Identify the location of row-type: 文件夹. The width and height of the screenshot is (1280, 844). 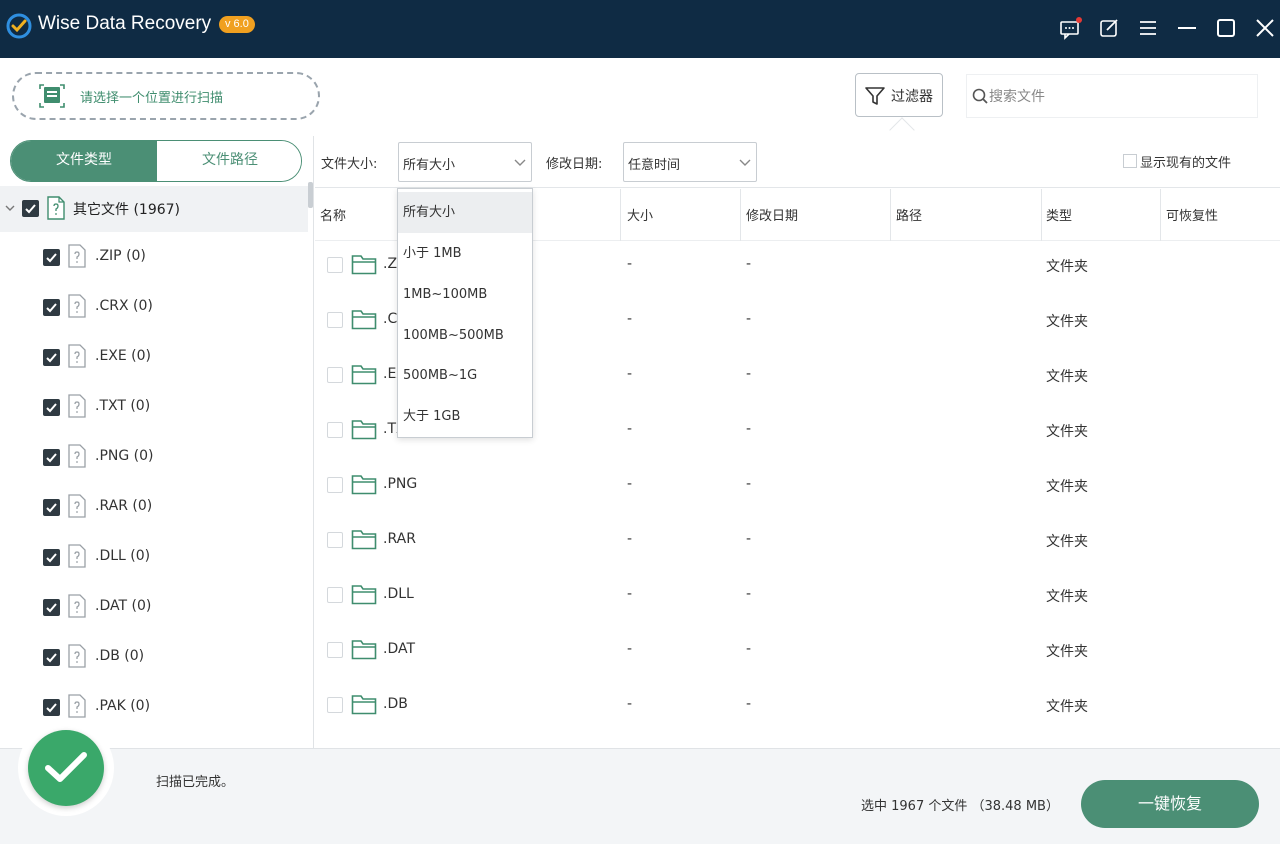
(1067, 487).